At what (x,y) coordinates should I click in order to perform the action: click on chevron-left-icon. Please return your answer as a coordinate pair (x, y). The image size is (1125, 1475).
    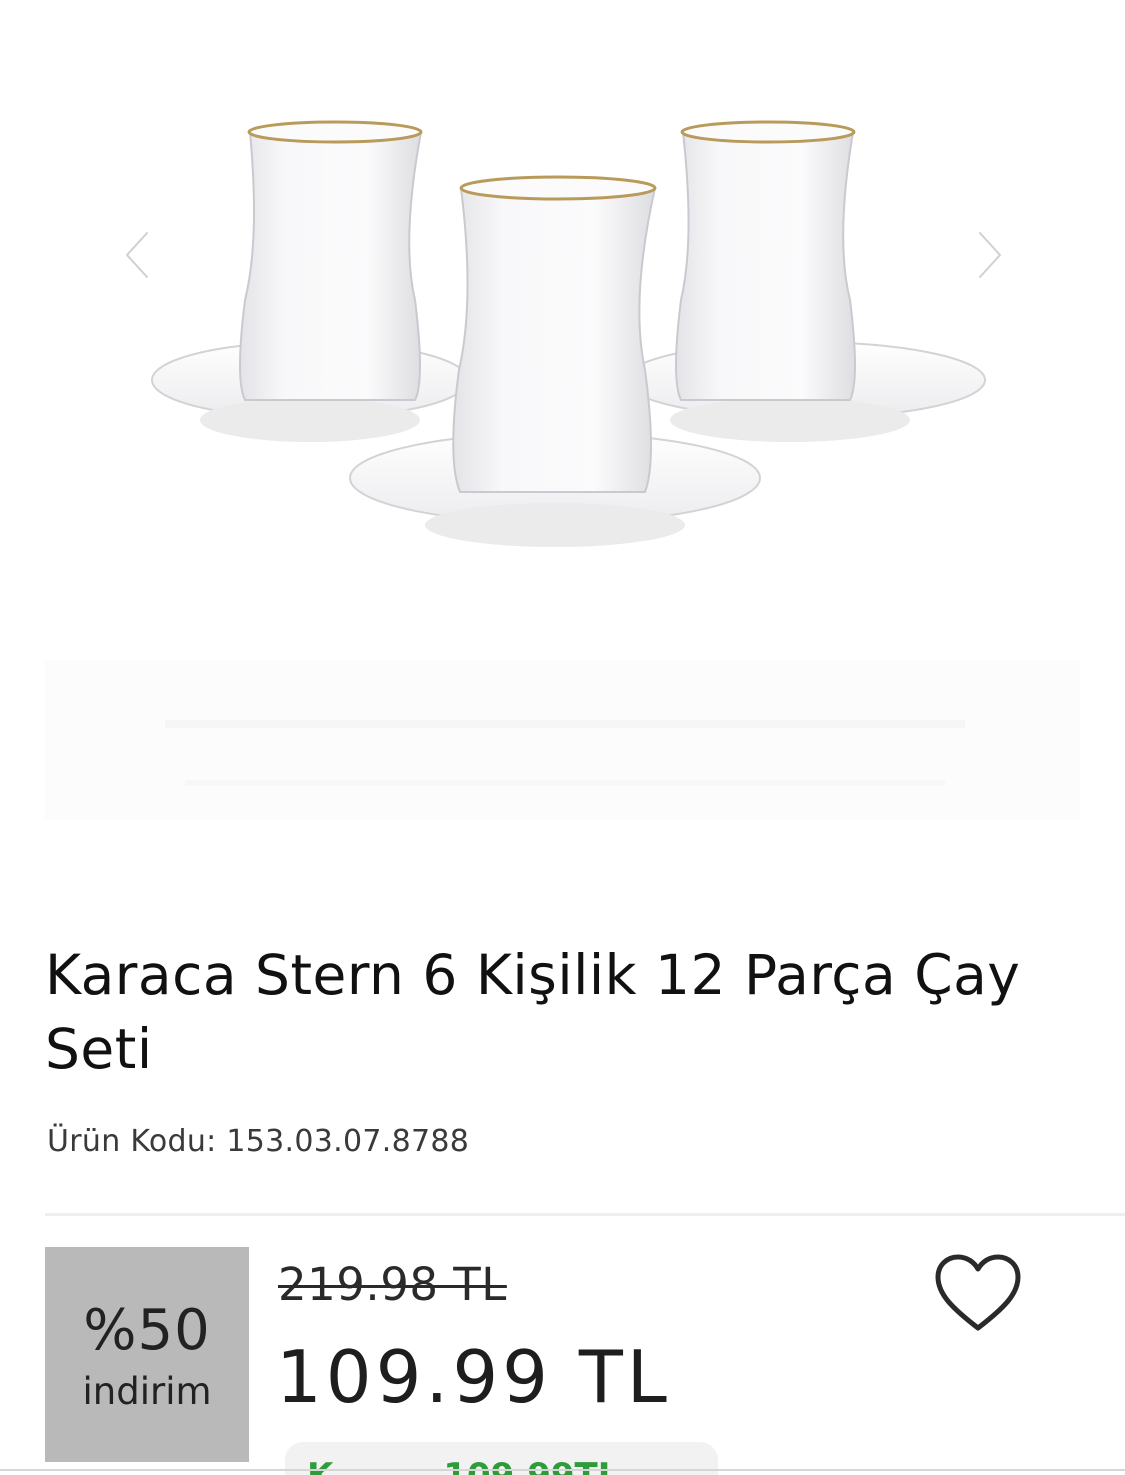
    Looking at the image, I should click on (137, 255).